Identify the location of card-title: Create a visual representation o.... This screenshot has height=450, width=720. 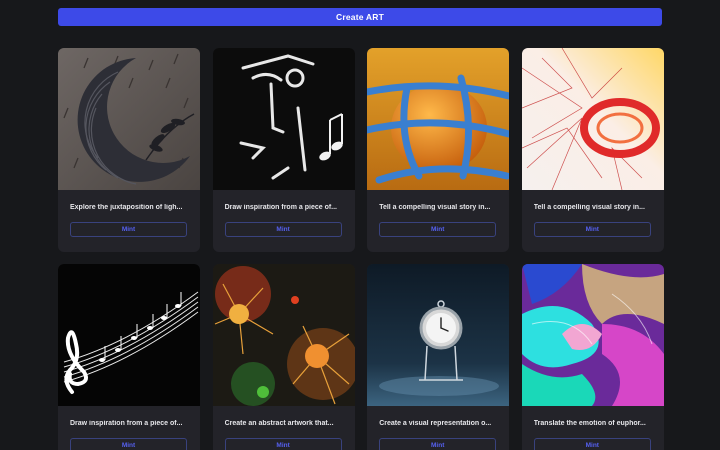
(435, 423).